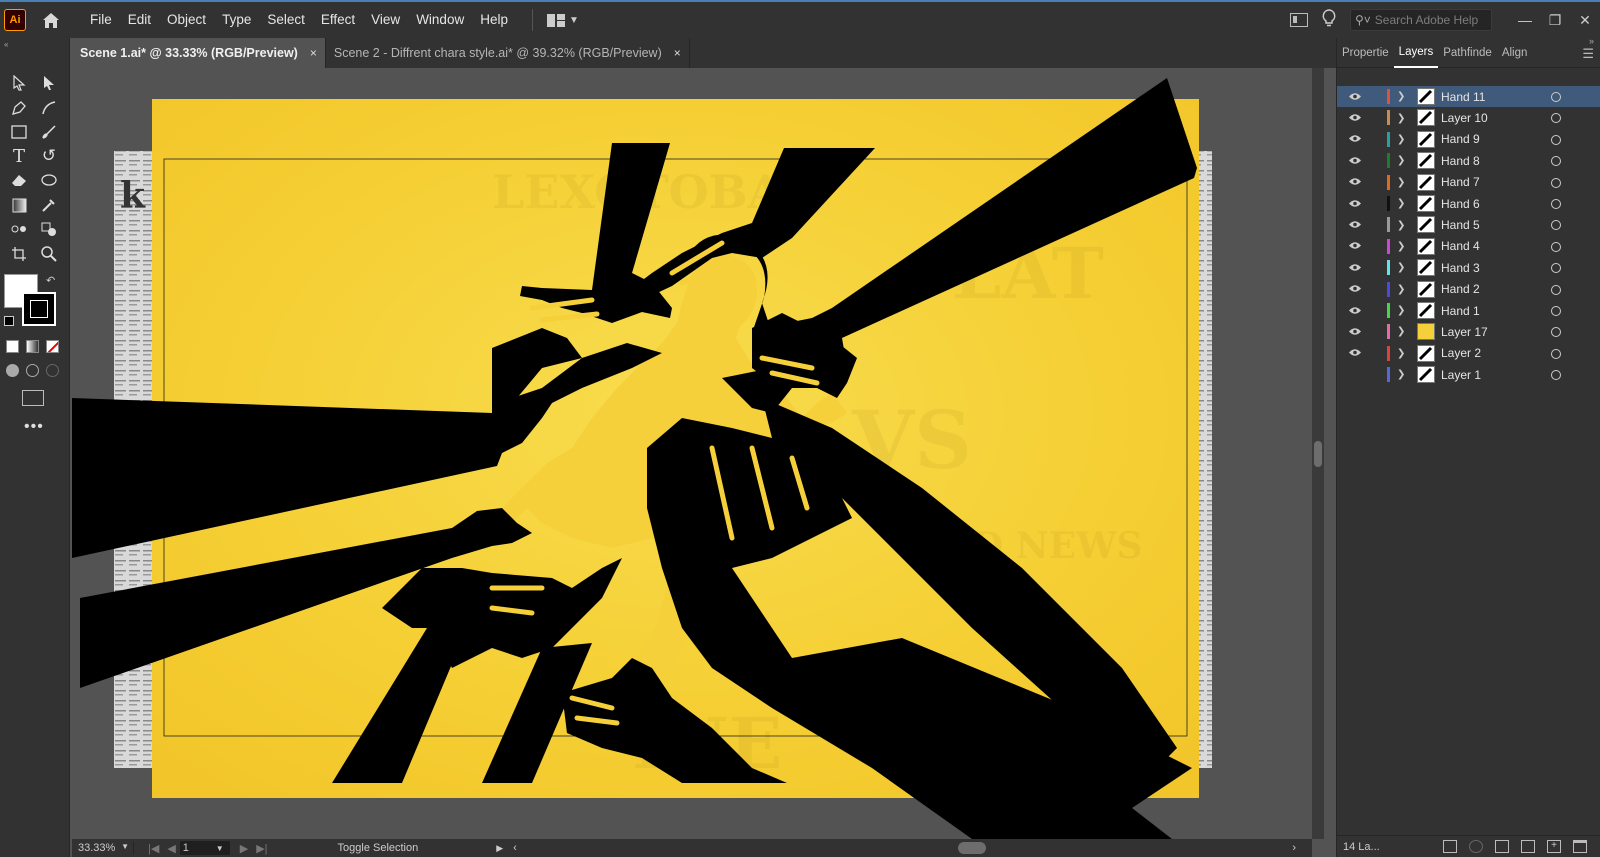  I want to click on layer-row: ❯ Hand 9, so click(1468, 139).